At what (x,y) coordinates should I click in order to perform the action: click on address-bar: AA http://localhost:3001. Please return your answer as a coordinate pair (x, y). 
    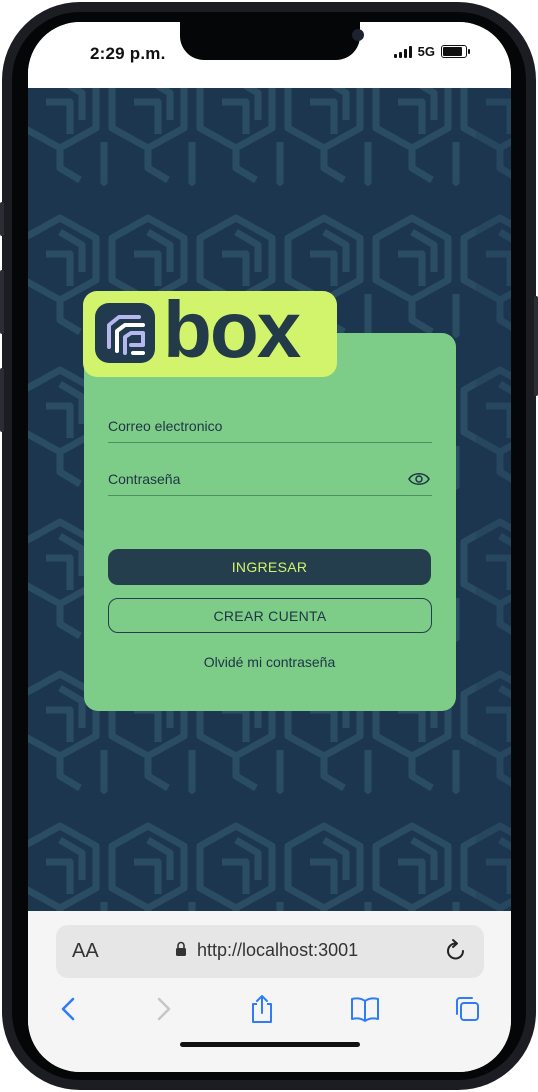
    Looking at the image, I should click on (270, 951).